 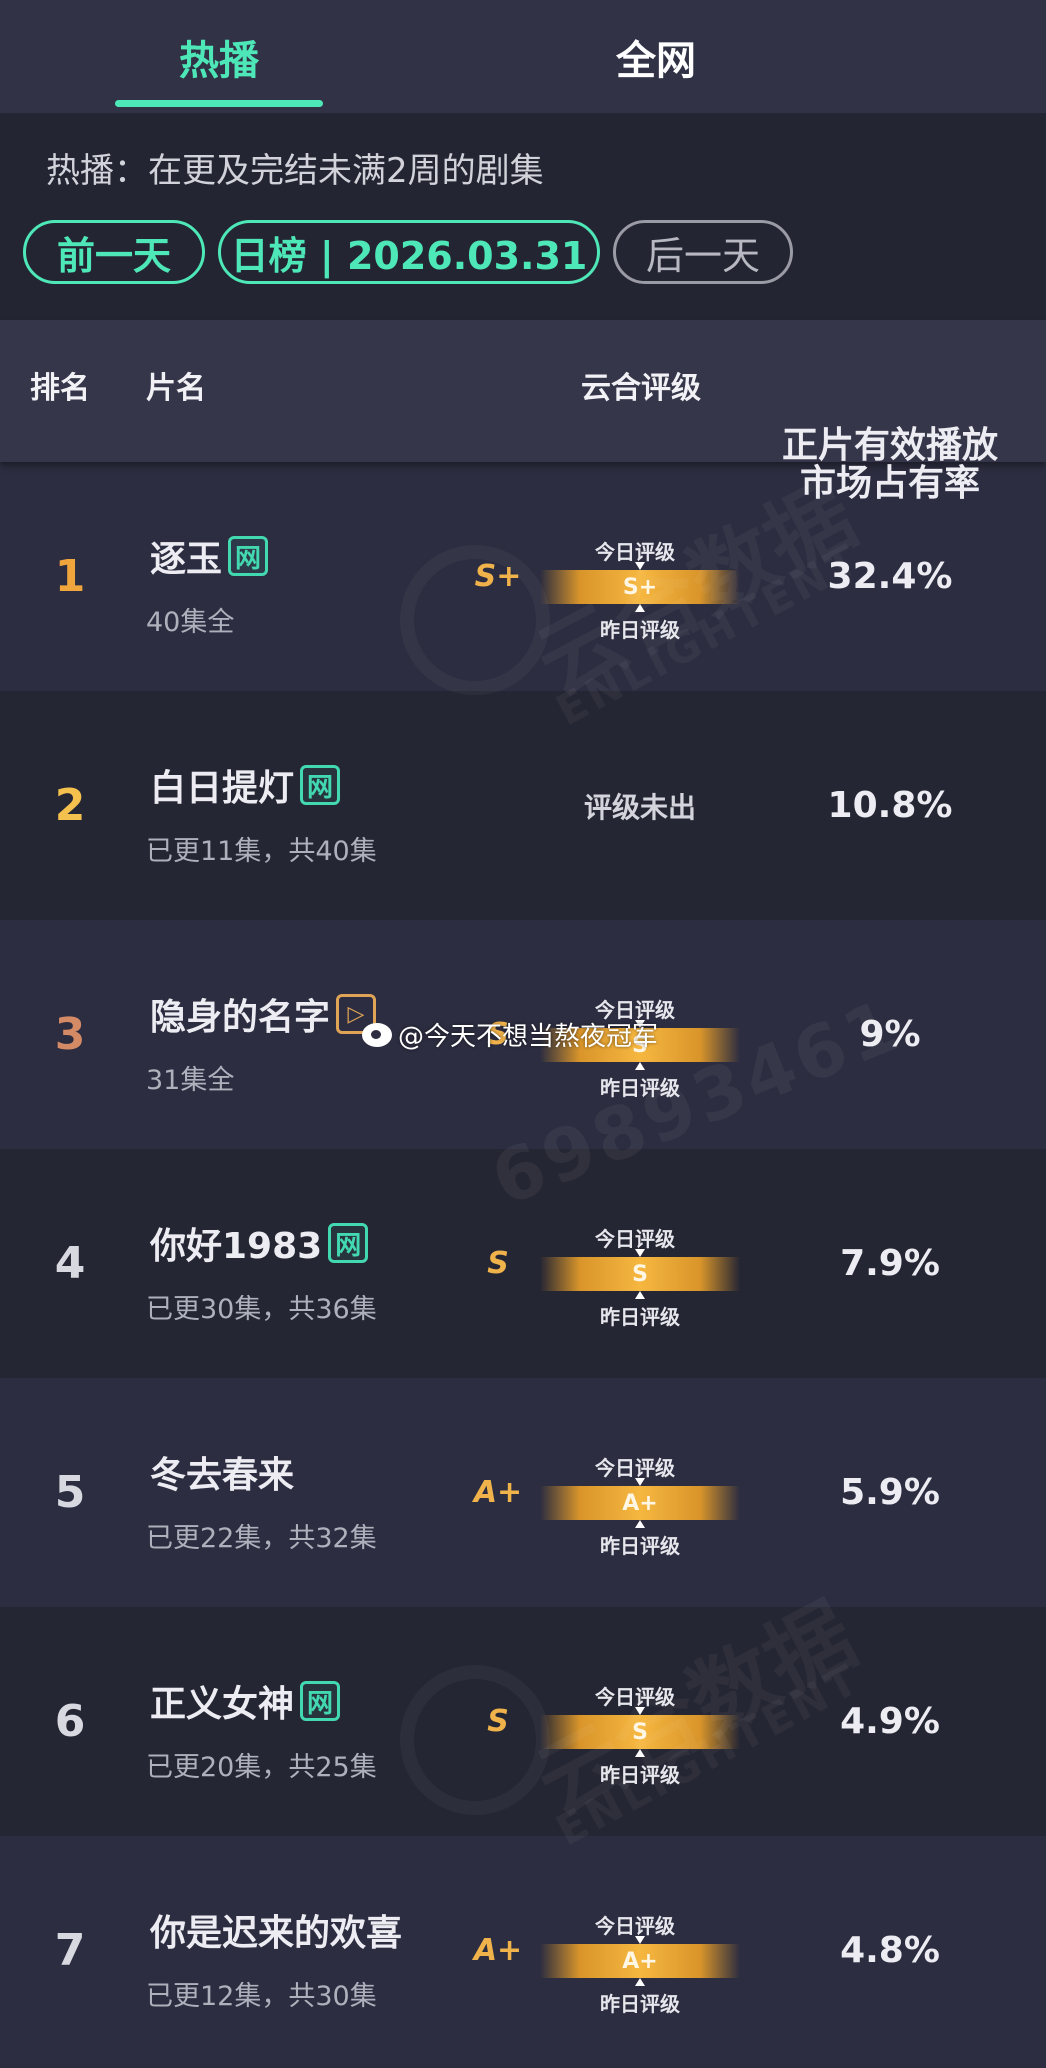 I want to click on rank-number: 1, so click(x=70, y=576).